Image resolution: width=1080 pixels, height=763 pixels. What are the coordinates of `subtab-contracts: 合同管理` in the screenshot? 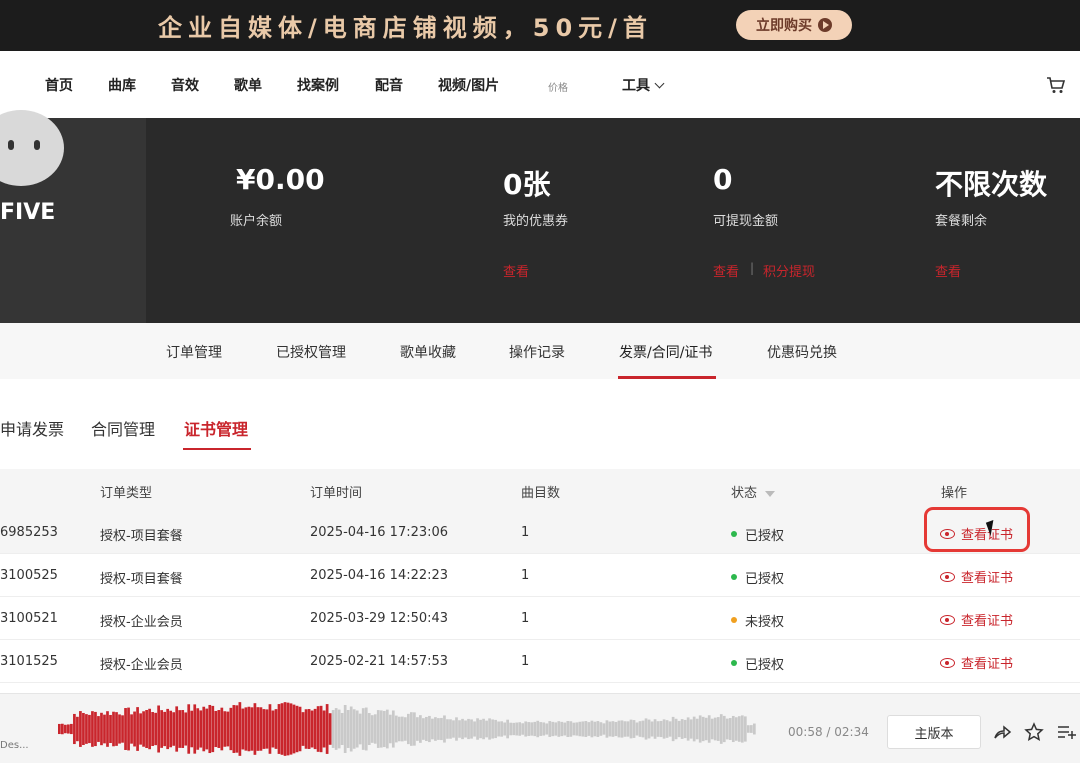 It's located at (123, 428).